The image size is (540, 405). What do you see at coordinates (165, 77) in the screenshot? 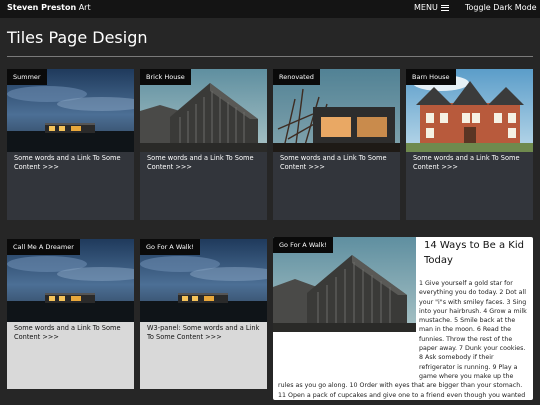
I see `tile-tag: Brick House` at bounding box center [165, 77].